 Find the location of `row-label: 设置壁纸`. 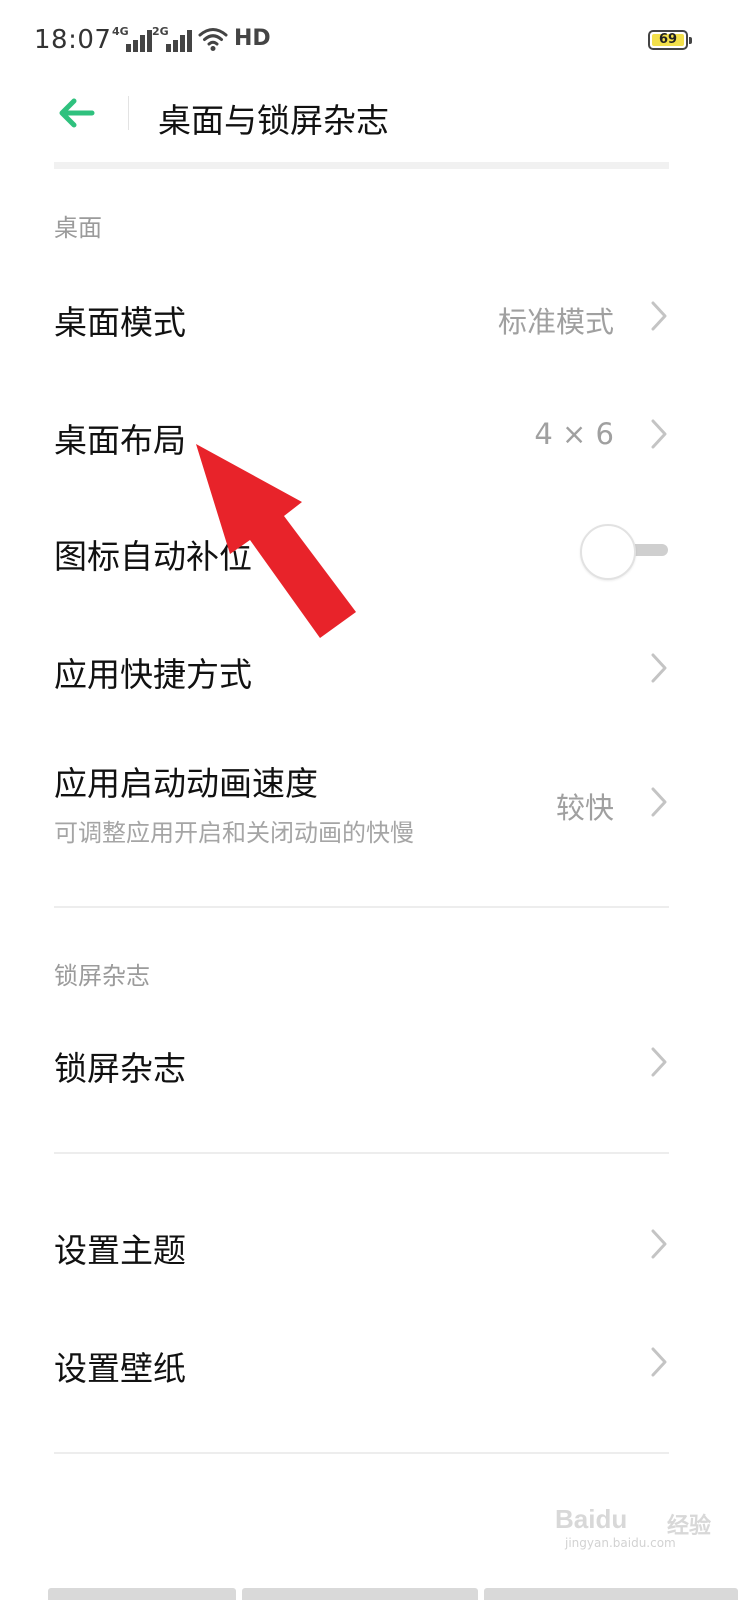

row-label: 设置壁纸 is located at coordinates (120, 1368).